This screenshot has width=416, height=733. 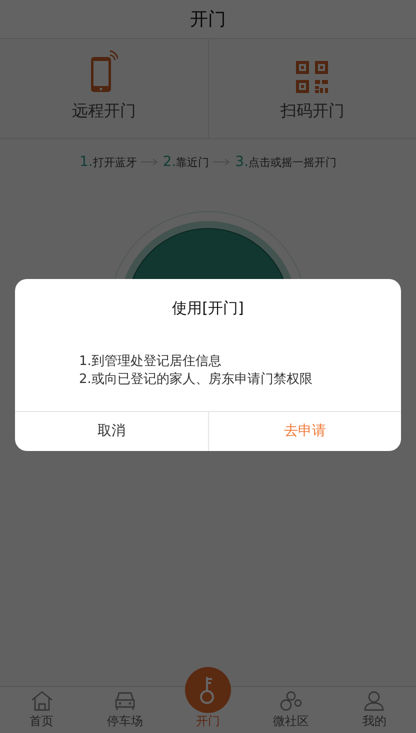 I want to click on tab: 微社区, so click(x=291, y=710).